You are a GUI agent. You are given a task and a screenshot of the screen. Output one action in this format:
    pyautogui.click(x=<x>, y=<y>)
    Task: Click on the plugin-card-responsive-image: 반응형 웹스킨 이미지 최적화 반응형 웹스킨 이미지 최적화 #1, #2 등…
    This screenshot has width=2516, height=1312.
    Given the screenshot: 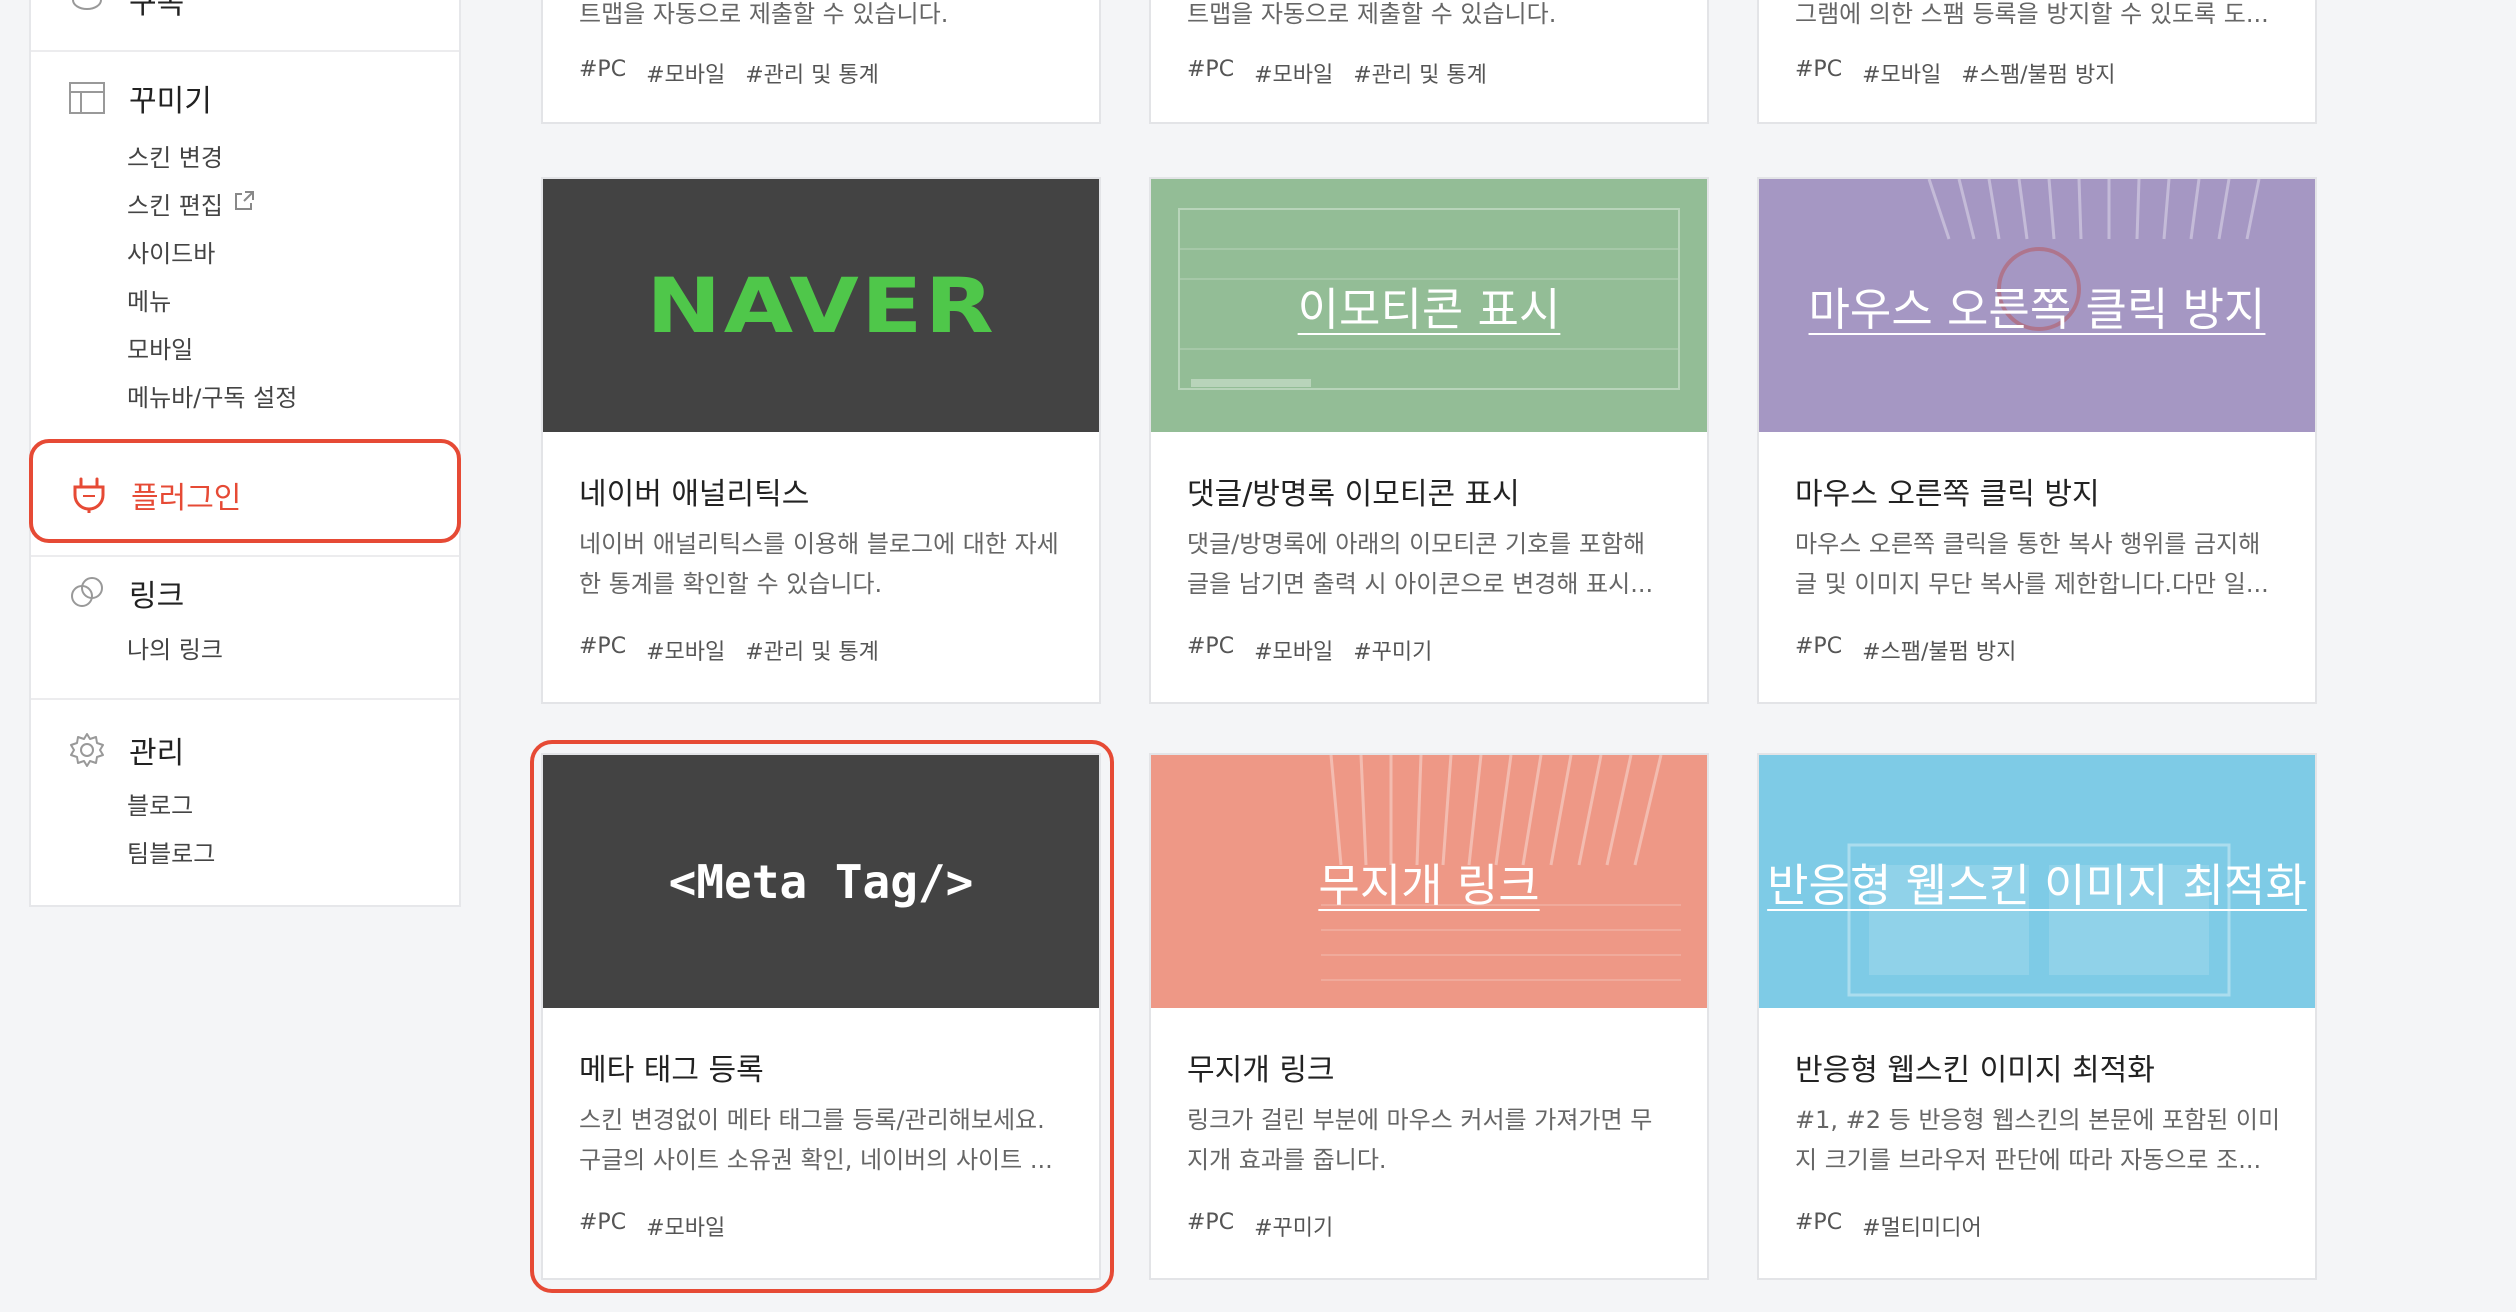 What is the action you would take?
    pyautogui.click(x=2037, y=1016)
    